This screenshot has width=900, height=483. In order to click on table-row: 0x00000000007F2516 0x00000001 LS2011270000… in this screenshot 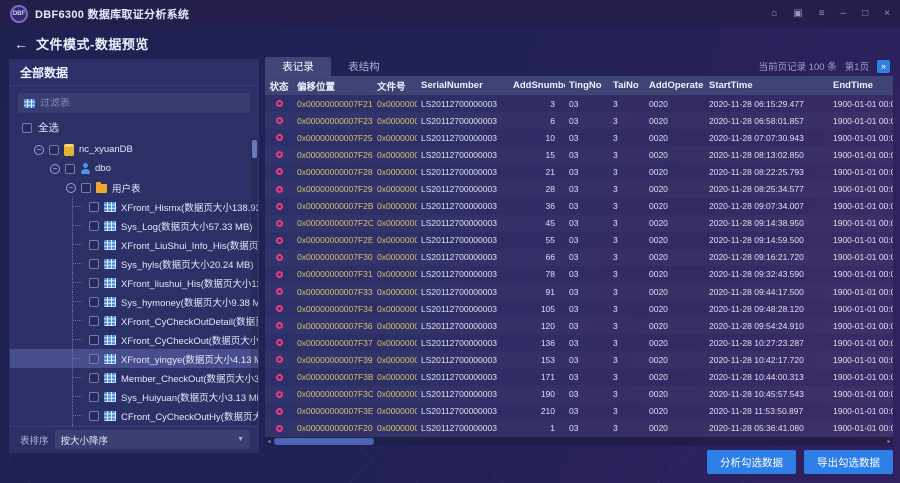, I will do `click(579, 137)`.